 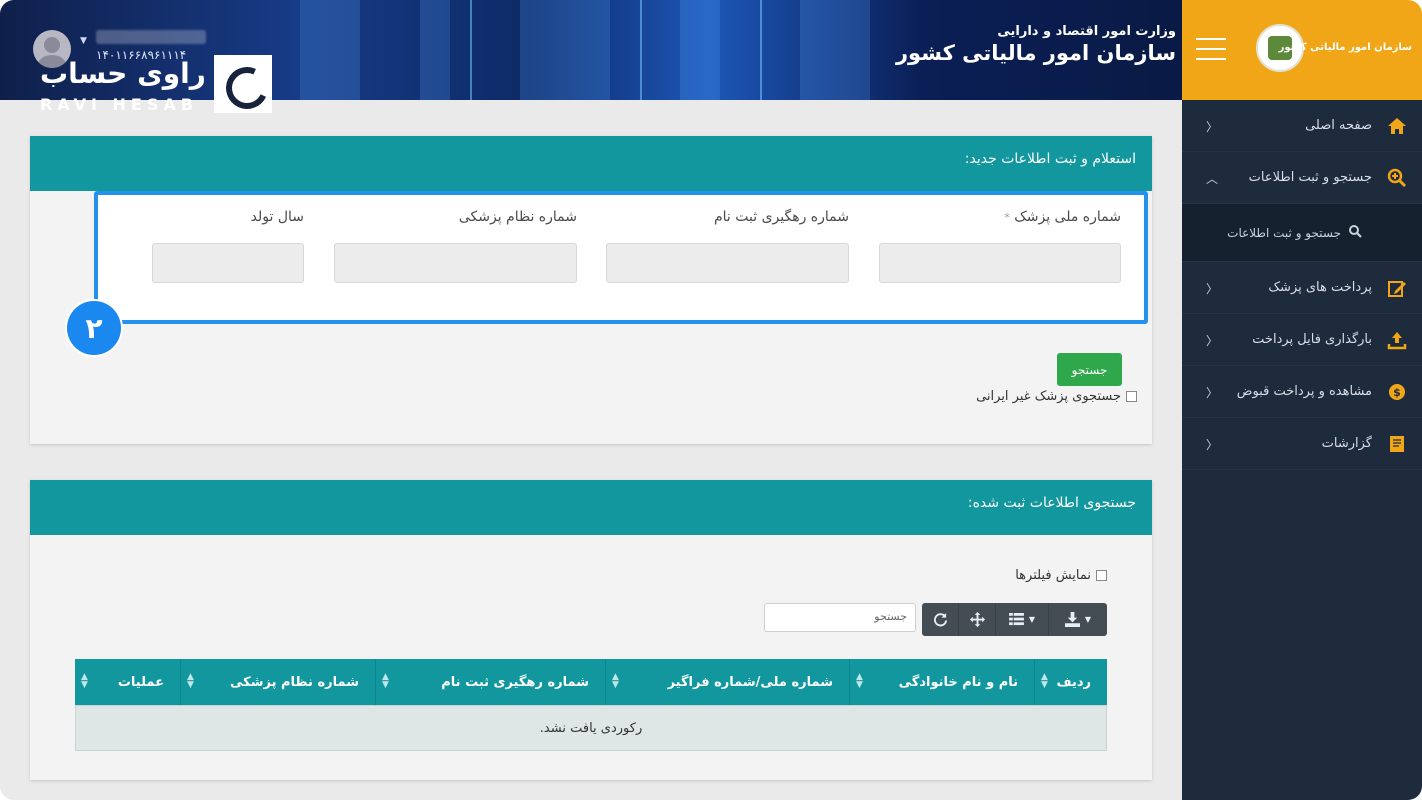 What do you see at coordinates (1302, 340) in the screenshot?
I see `sidebar-item-upload-payment-file: بارگذاری فایل پرداخت 〈` at bounding box center [1302, 340].